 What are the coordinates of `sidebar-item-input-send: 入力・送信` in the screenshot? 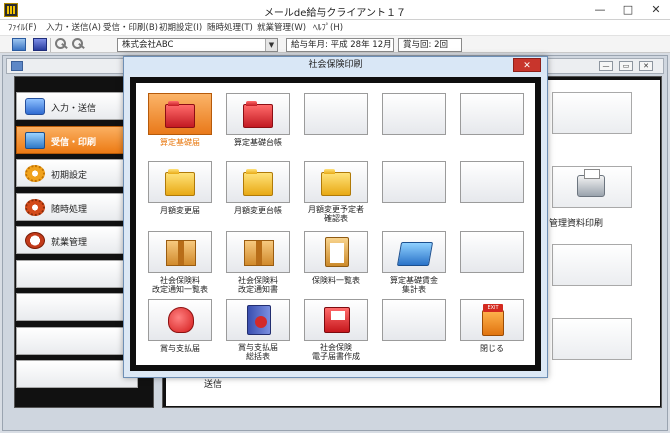 It's located at (77, 106).